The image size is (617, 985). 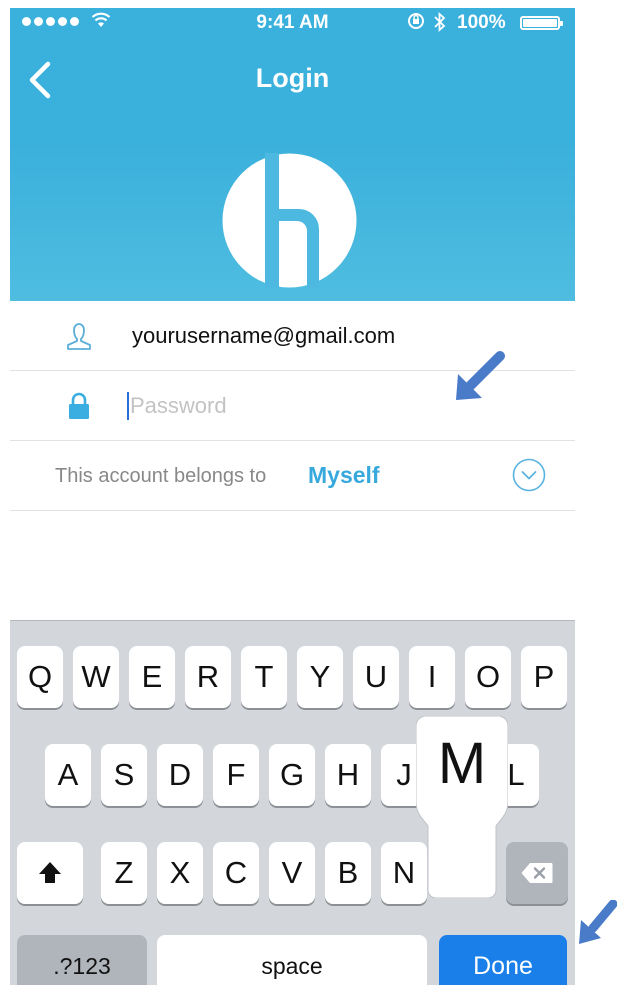 What do you see at coordinates (541, 23) in the screenshot?
I see `battery-icon` at bounding box center [541, 23].